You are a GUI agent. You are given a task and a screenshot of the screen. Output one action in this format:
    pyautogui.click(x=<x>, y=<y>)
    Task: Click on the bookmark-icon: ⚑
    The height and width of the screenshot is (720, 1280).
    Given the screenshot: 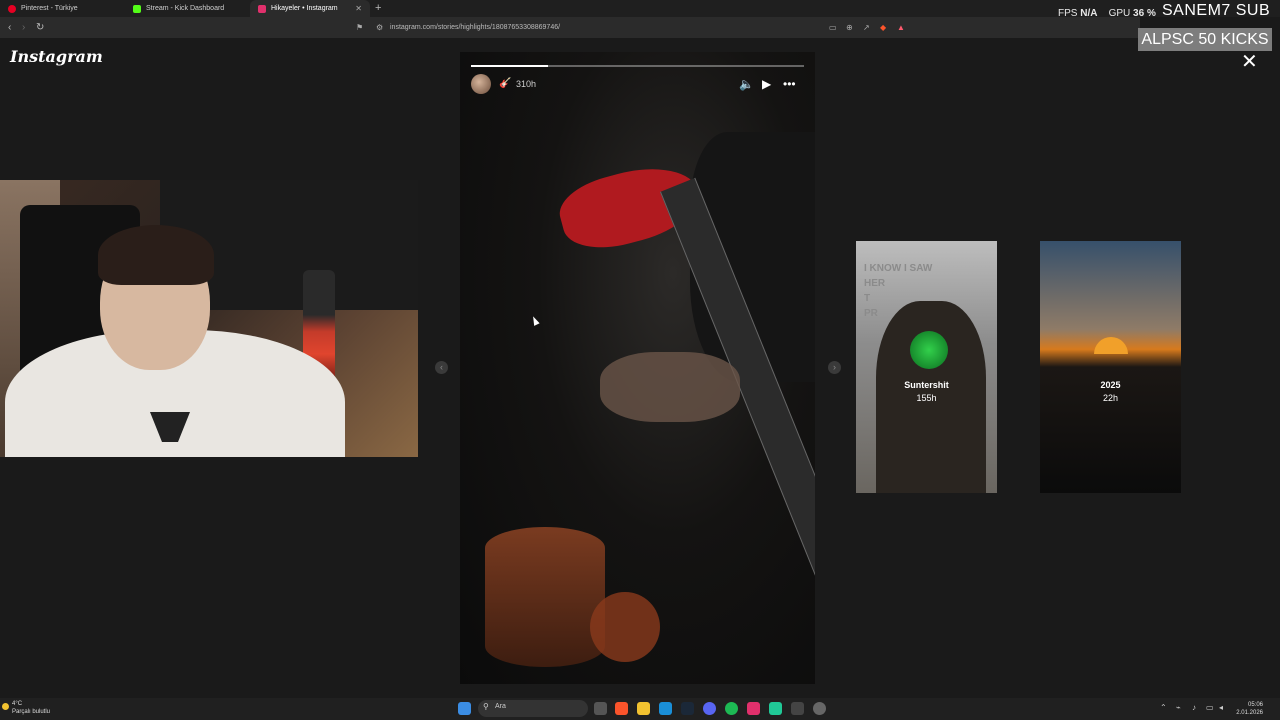 What is the action you would take?
    pyautogui.click(x=359, y=27)
    